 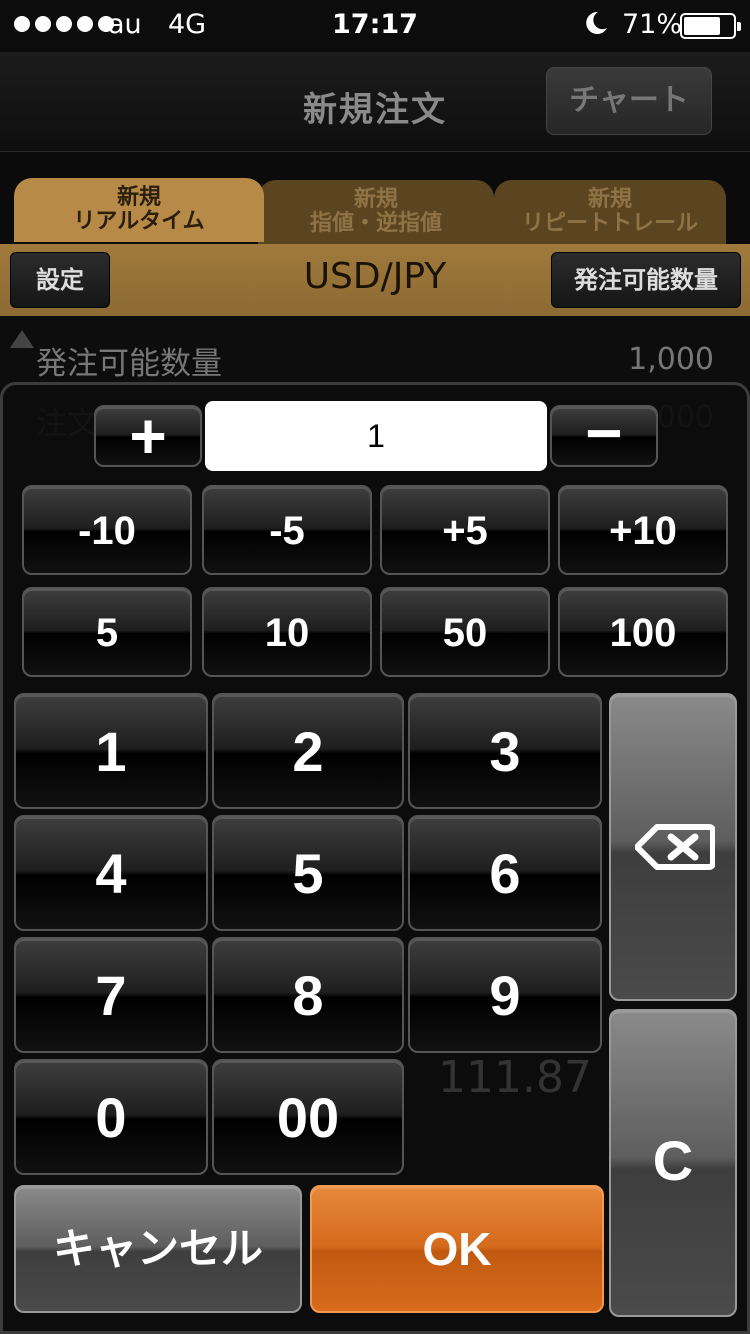 What do you see at coordinates (673, 1163) in the screenshot?
I see `clear-button: C` at bounding box center [673, 1163].